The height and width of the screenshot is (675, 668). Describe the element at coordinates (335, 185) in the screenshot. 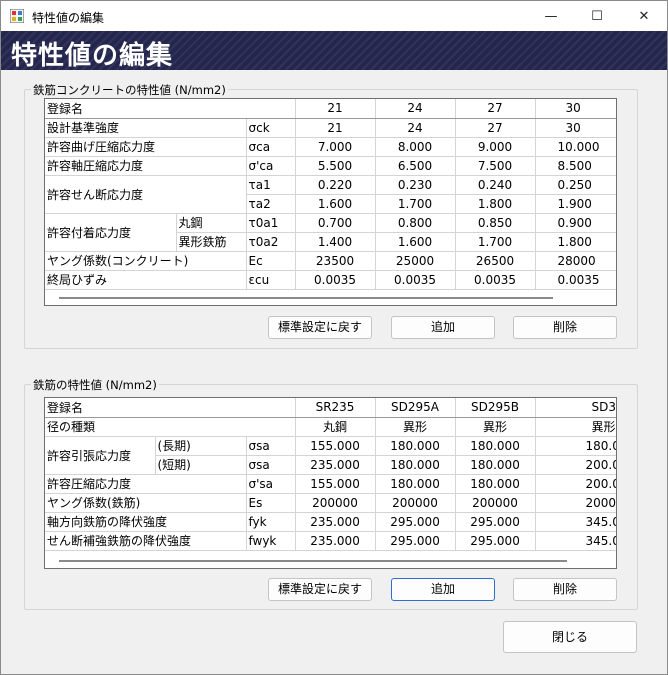

I see `value-cell: 0.220` at that location.